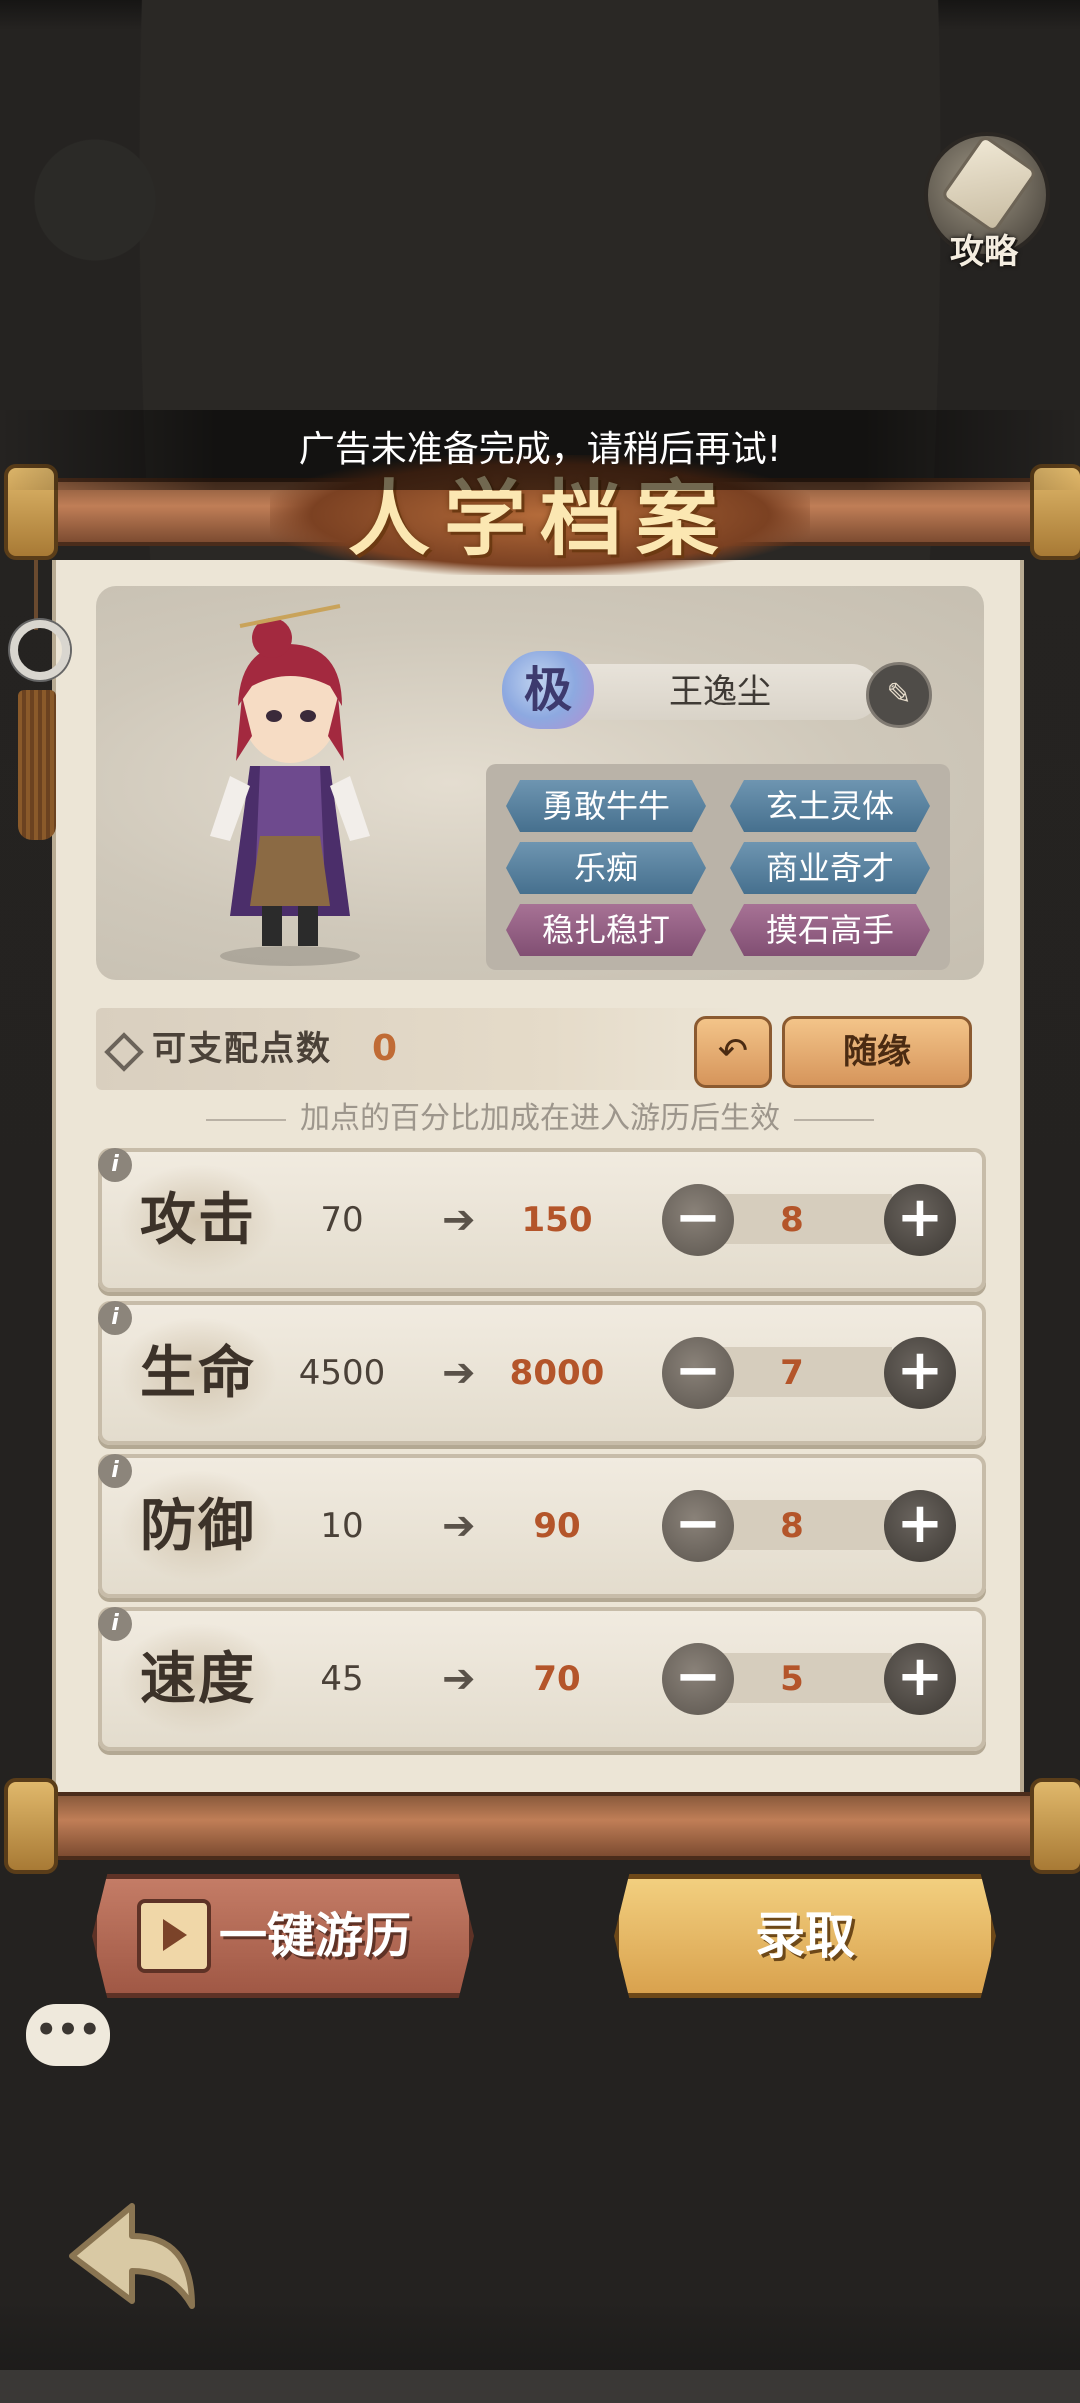 Image resolution: width=1080 pixels, height=2403 pixels. I want to click on stat-row-health: i 生命 4500 ➔ 8000 − 7 +, so click(542, 1373).